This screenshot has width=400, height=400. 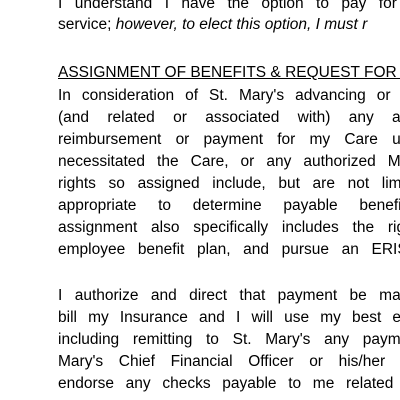 What do you see at coordinates (381, 339) in the screenshot?
I see `word: paymen` at bounding box center [381, 339].